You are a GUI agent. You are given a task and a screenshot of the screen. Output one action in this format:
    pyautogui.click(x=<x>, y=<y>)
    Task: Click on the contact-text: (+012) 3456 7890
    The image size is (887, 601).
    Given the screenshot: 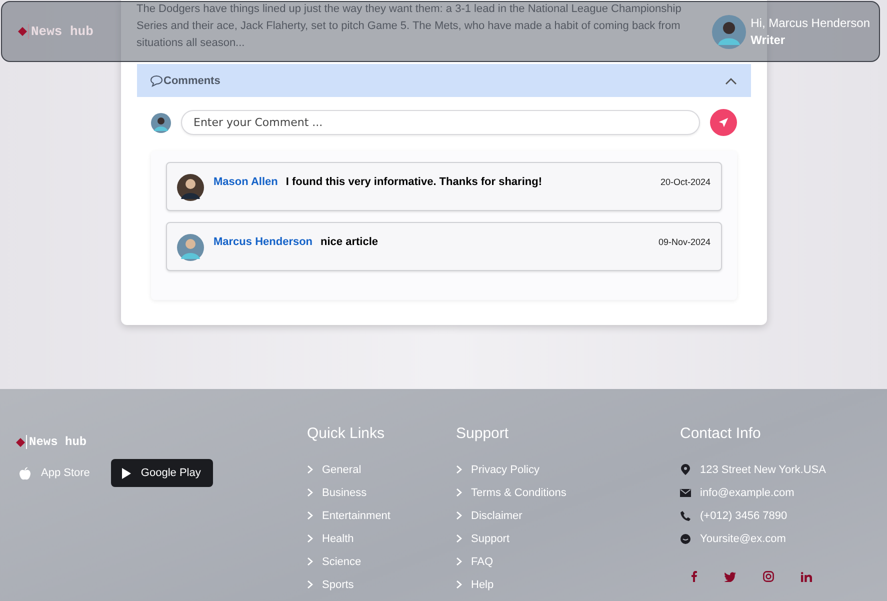 What is the action you would take?
    pyautogui.click(x=744, y=516)
    